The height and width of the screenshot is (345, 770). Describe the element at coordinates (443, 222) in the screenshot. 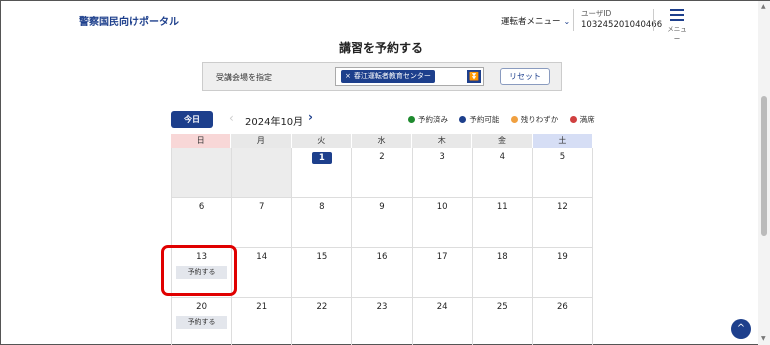

I see `calendar-day: 10` at that location.